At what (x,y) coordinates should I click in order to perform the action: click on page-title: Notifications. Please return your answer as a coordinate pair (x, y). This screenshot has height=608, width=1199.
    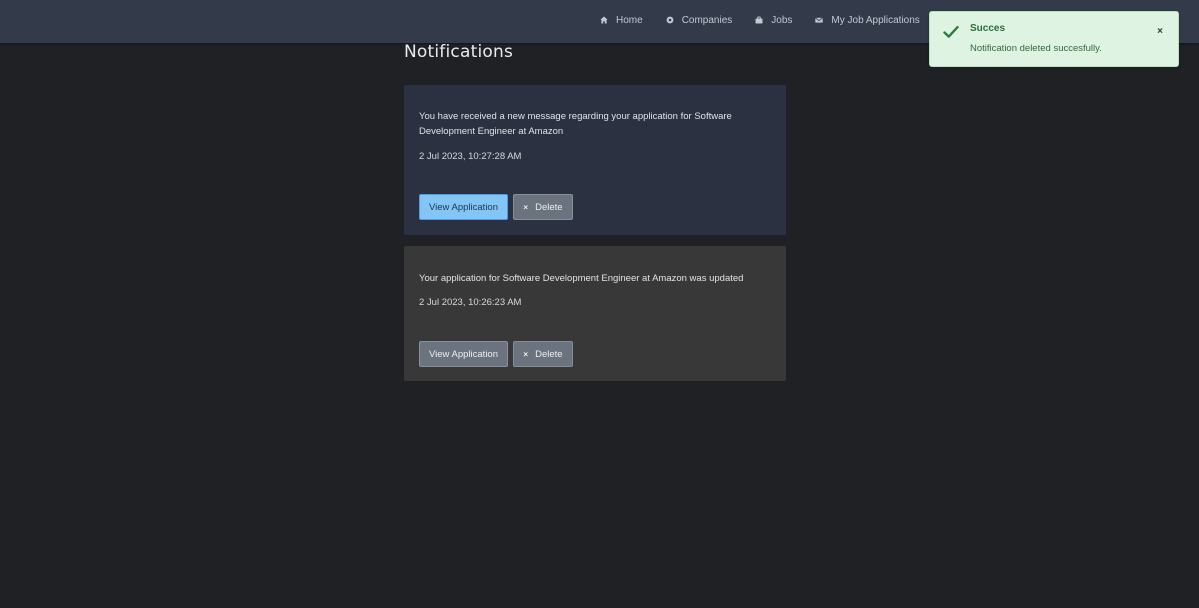
    Looking at the image, I should click on (458, 52).